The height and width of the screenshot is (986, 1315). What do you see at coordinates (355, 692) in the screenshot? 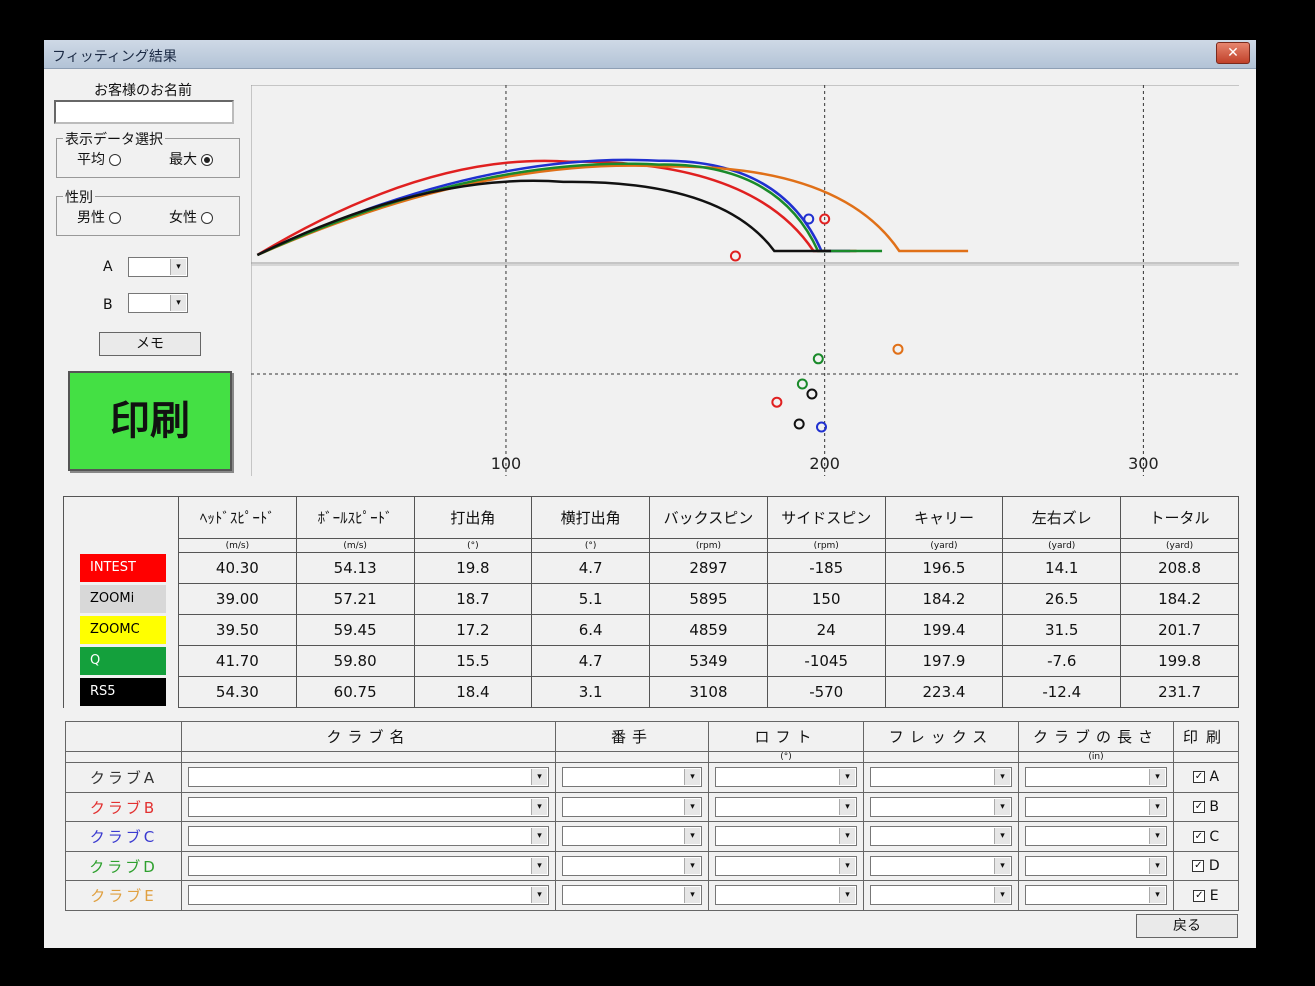
I see `result-value: 60.75` at bounding box center [355, 692].